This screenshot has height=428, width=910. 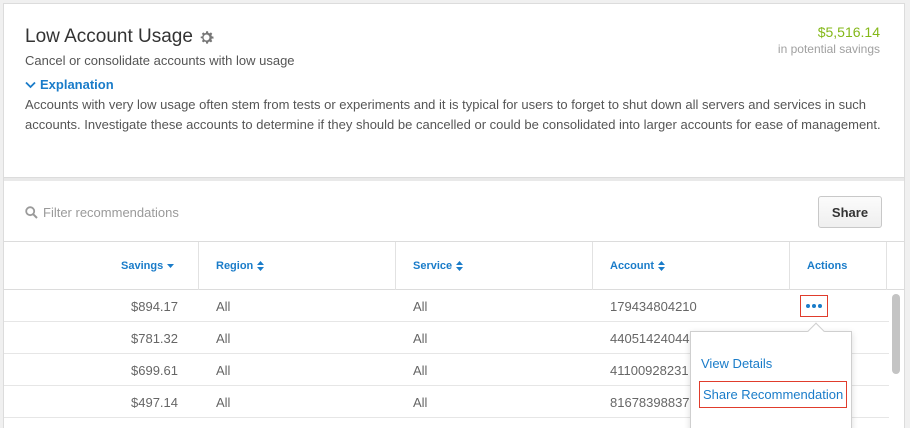 What do you see at coordinates (632, 266) in the screenshot?
I see `column-label-account: Account` at bounding box center [632, 266].